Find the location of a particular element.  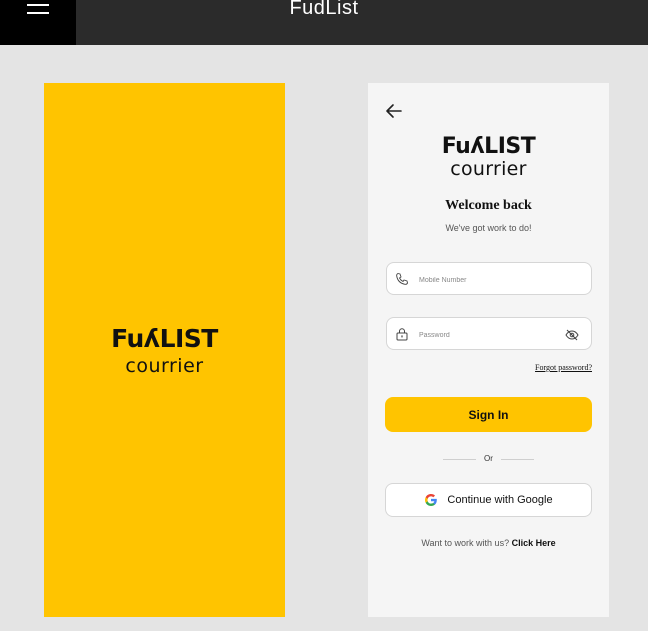

mobile-number-field is located at coordinates (489, 278).